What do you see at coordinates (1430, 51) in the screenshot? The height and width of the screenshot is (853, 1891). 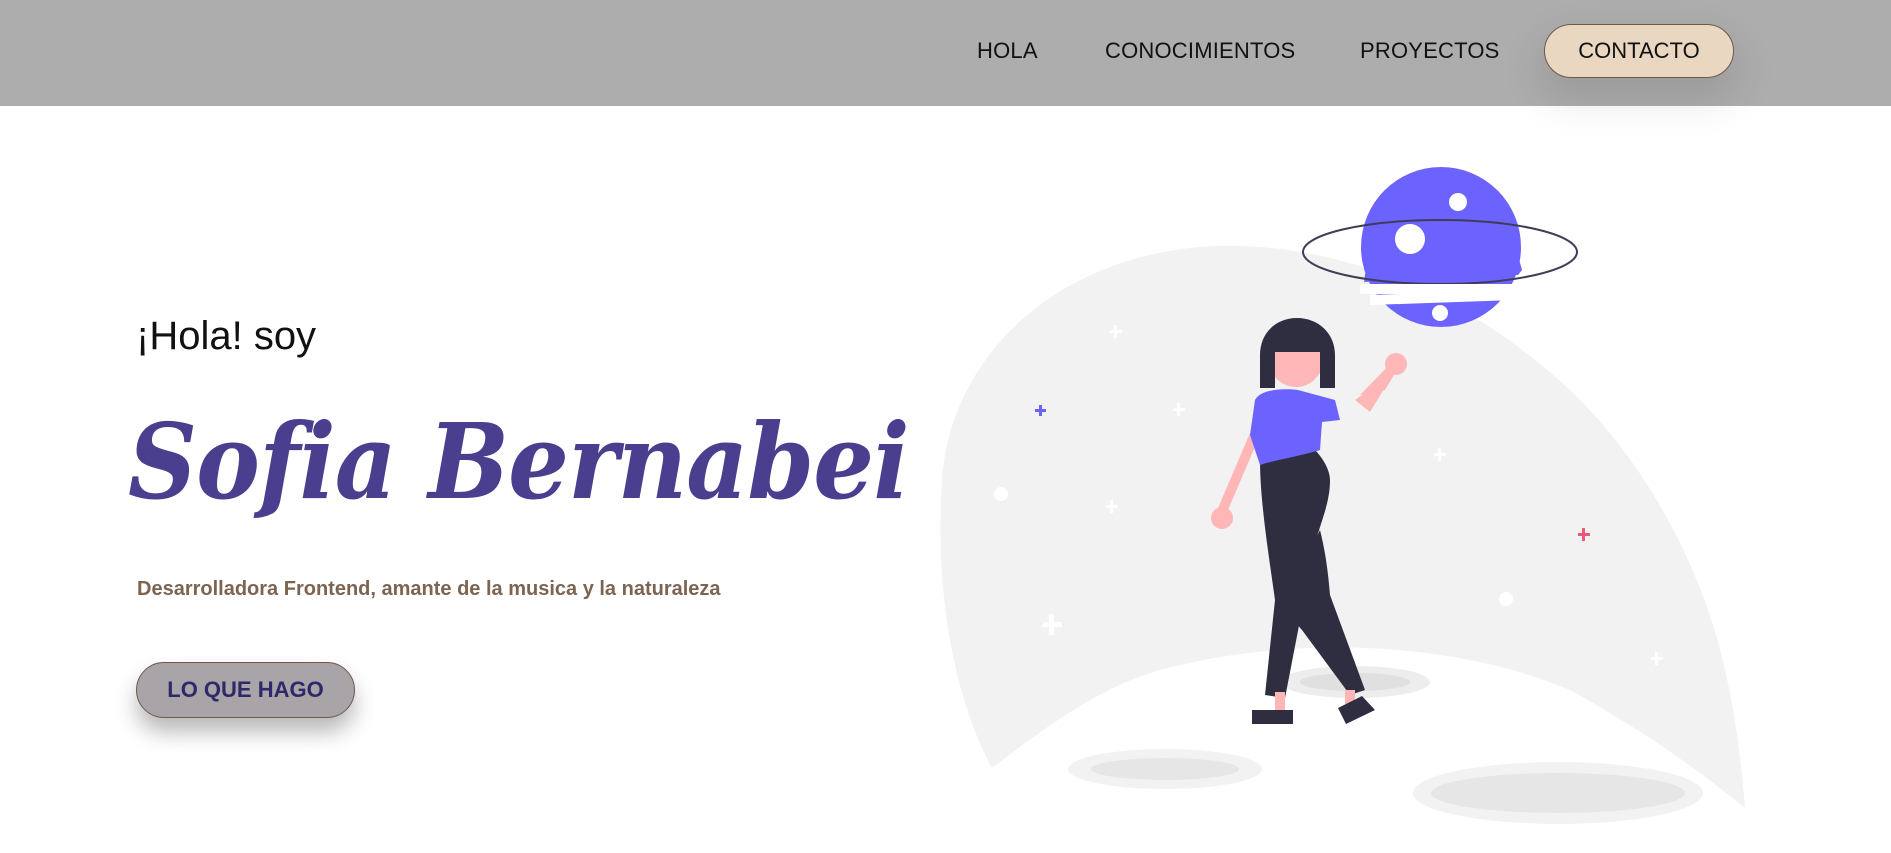 I see `nav-link-proyectos: PROYECTOS` at bounding box center [1430, 51].